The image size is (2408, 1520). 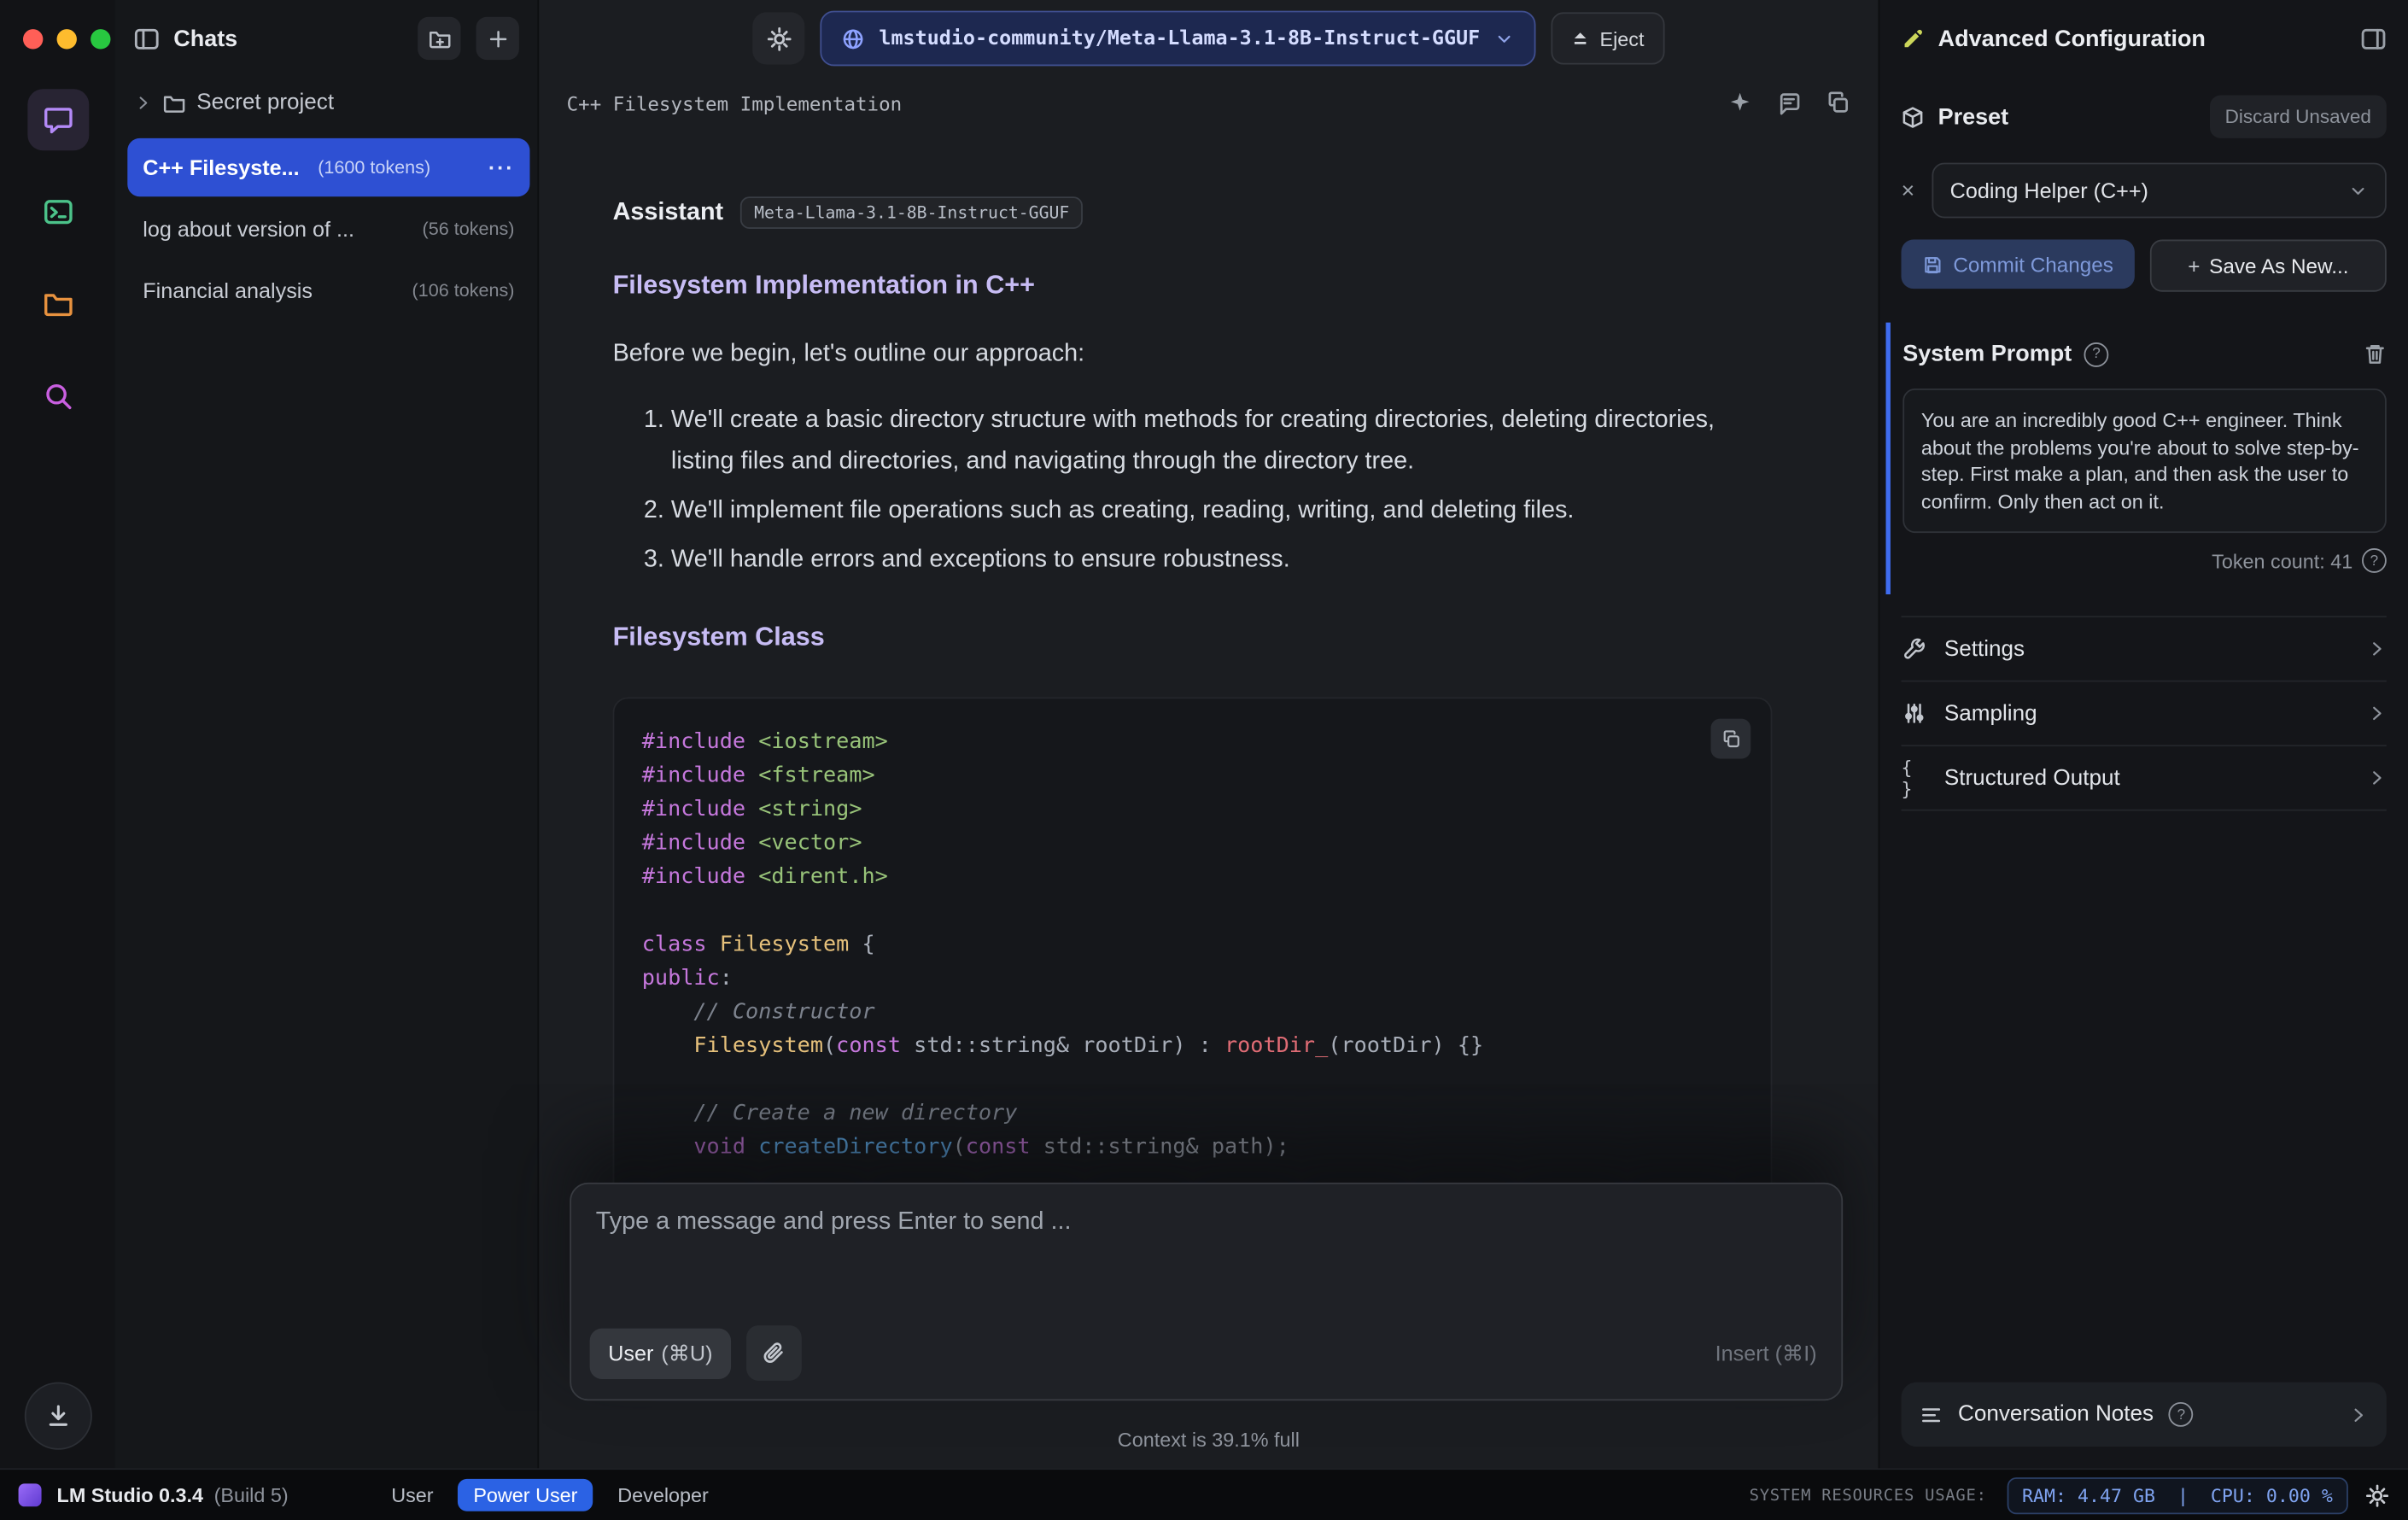 What do you see at coordinates (1739, 103) in the screenshot?
I see `sparkle-icon` at bounding box center [1739, 103].